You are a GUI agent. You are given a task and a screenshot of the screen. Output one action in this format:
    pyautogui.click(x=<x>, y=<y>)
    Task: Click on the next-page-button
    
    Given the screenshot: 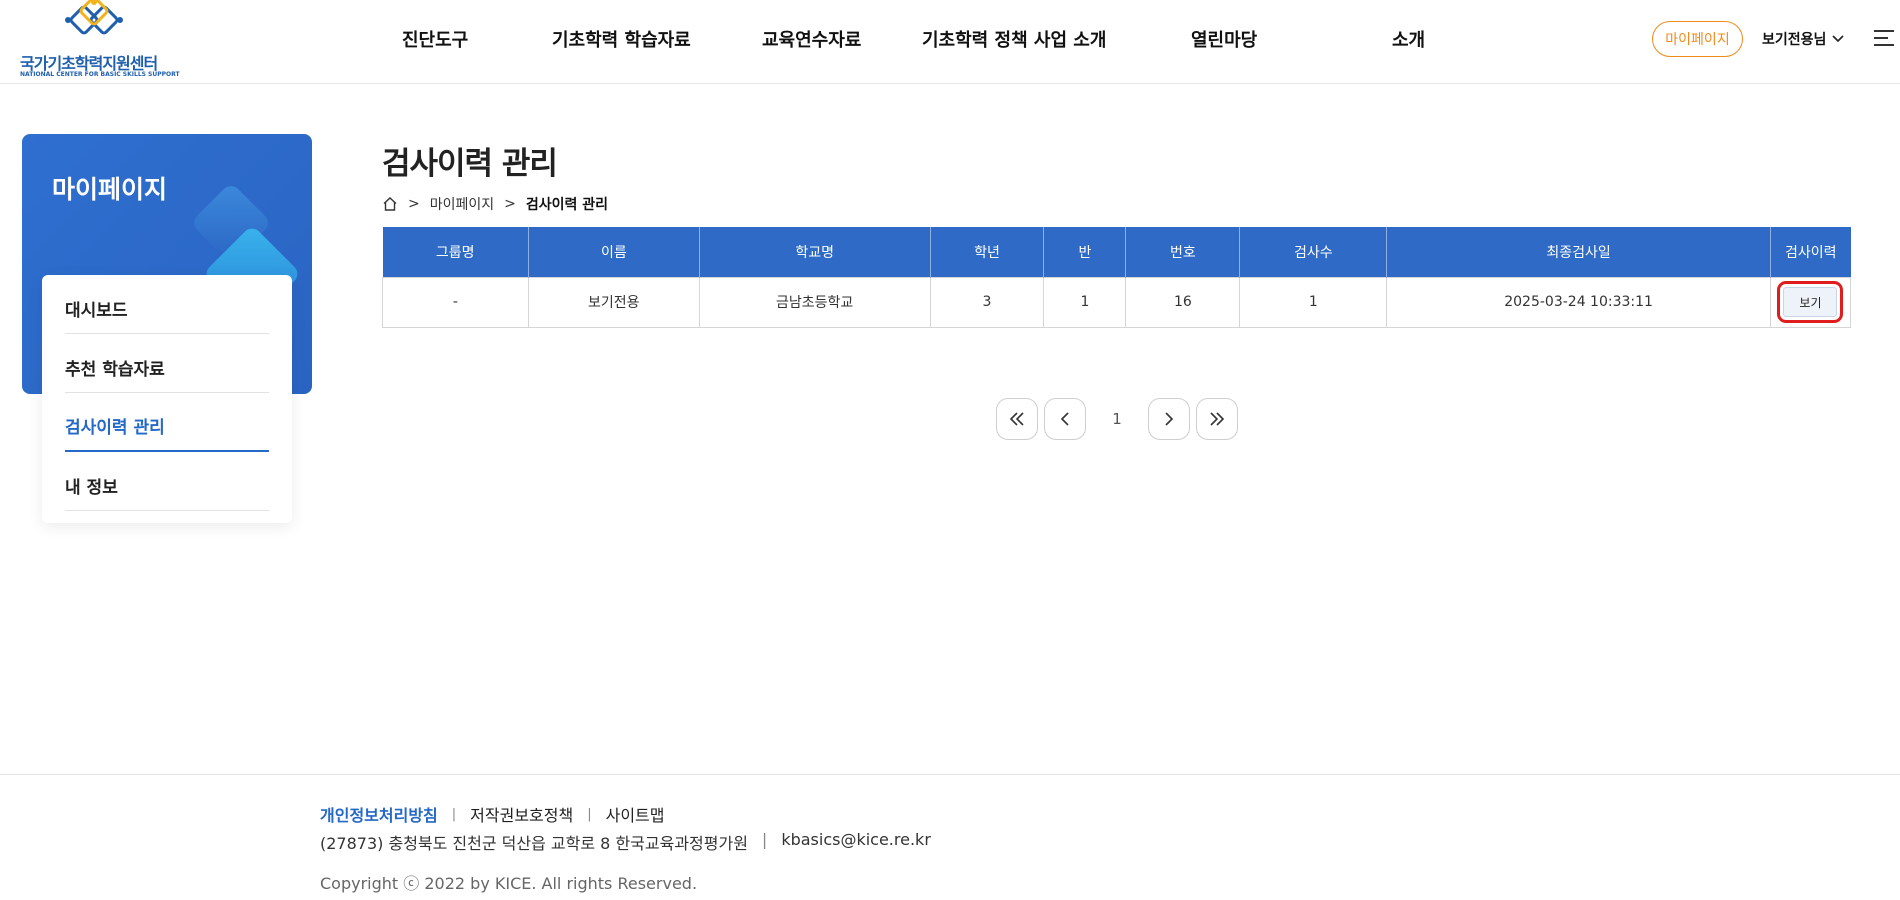 What is the action you would take?
    pyautogui.click(x=1169, y=419)
    